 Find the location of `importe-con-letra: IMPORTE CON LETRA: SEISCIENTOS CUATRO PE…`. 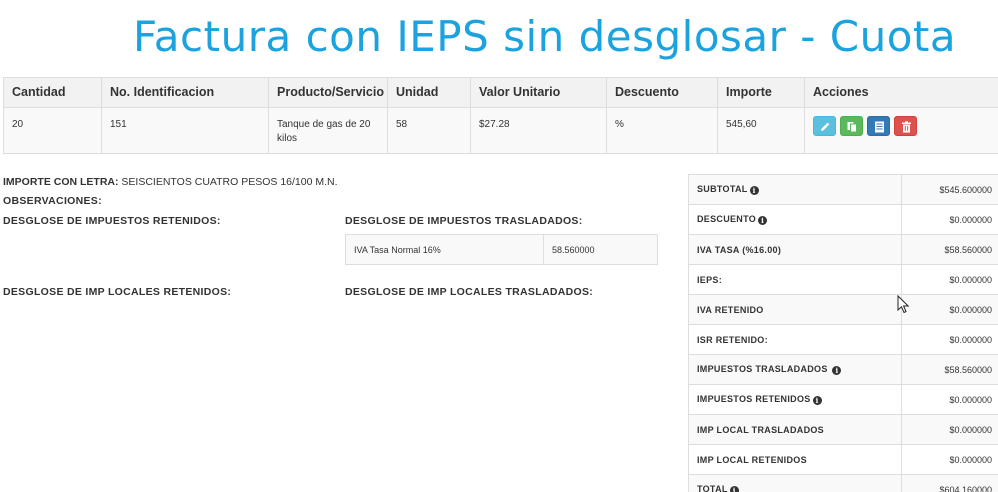

importe-con-letra: IMPORTE CON LETRA: SEISCIENTOS CUATRO PE… is located at coordinates (170, 182).